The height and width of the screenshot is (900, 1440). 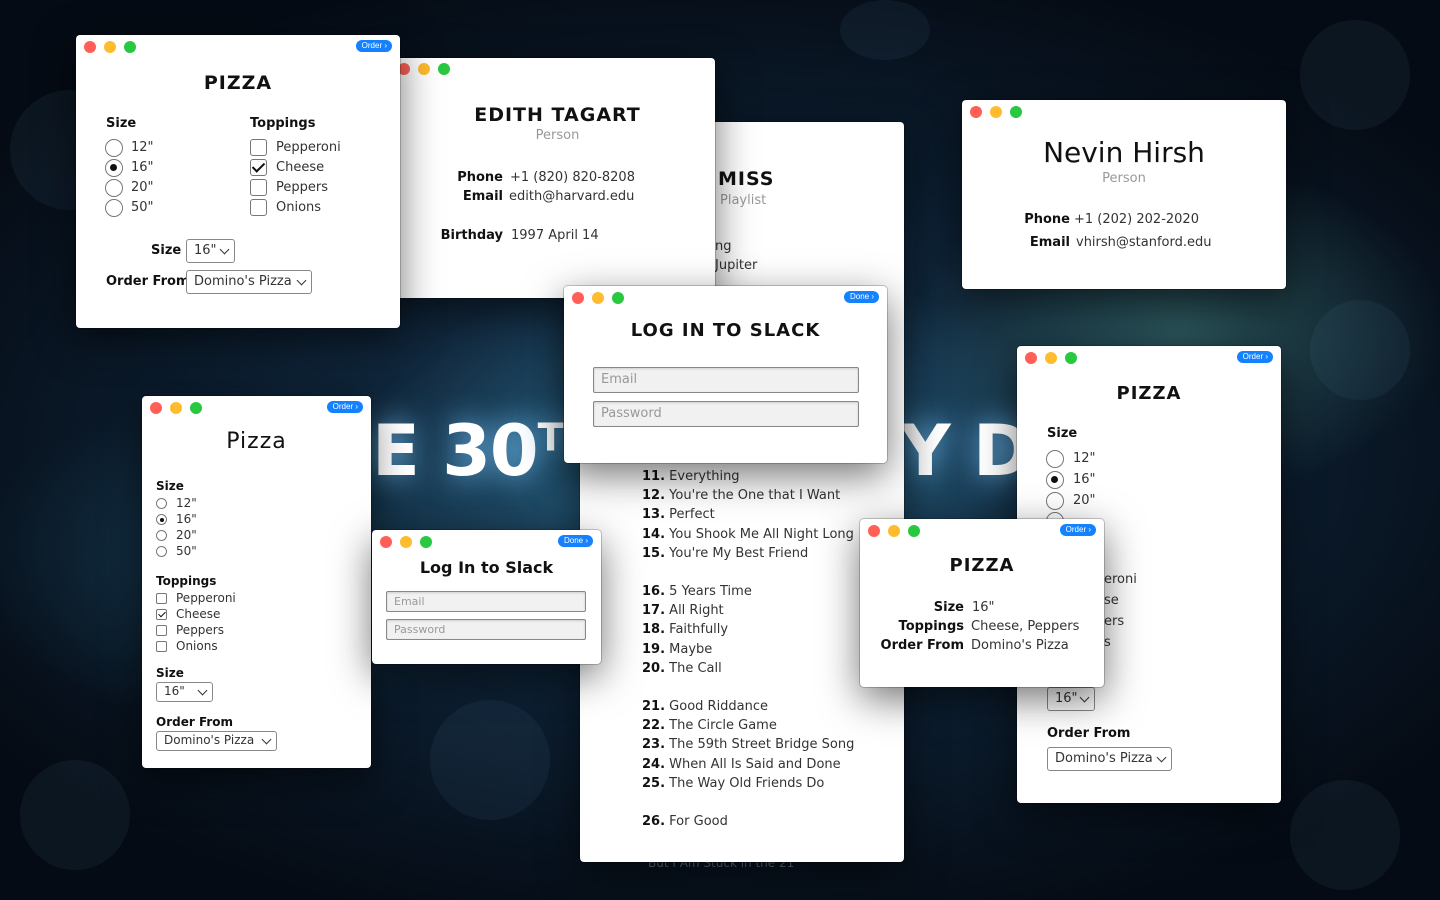 What do you see at coordinates (983, 607) in the screenshot?
I see `size-value: 16"` at bounding box center [983, 607].